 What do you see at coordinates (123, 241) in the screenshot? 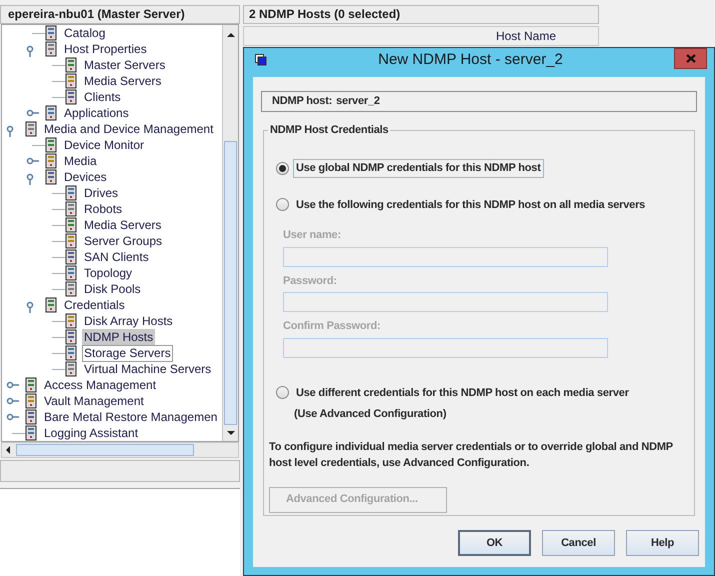
I see `tree-item: Server Groups` at bounding box center [123, 241].